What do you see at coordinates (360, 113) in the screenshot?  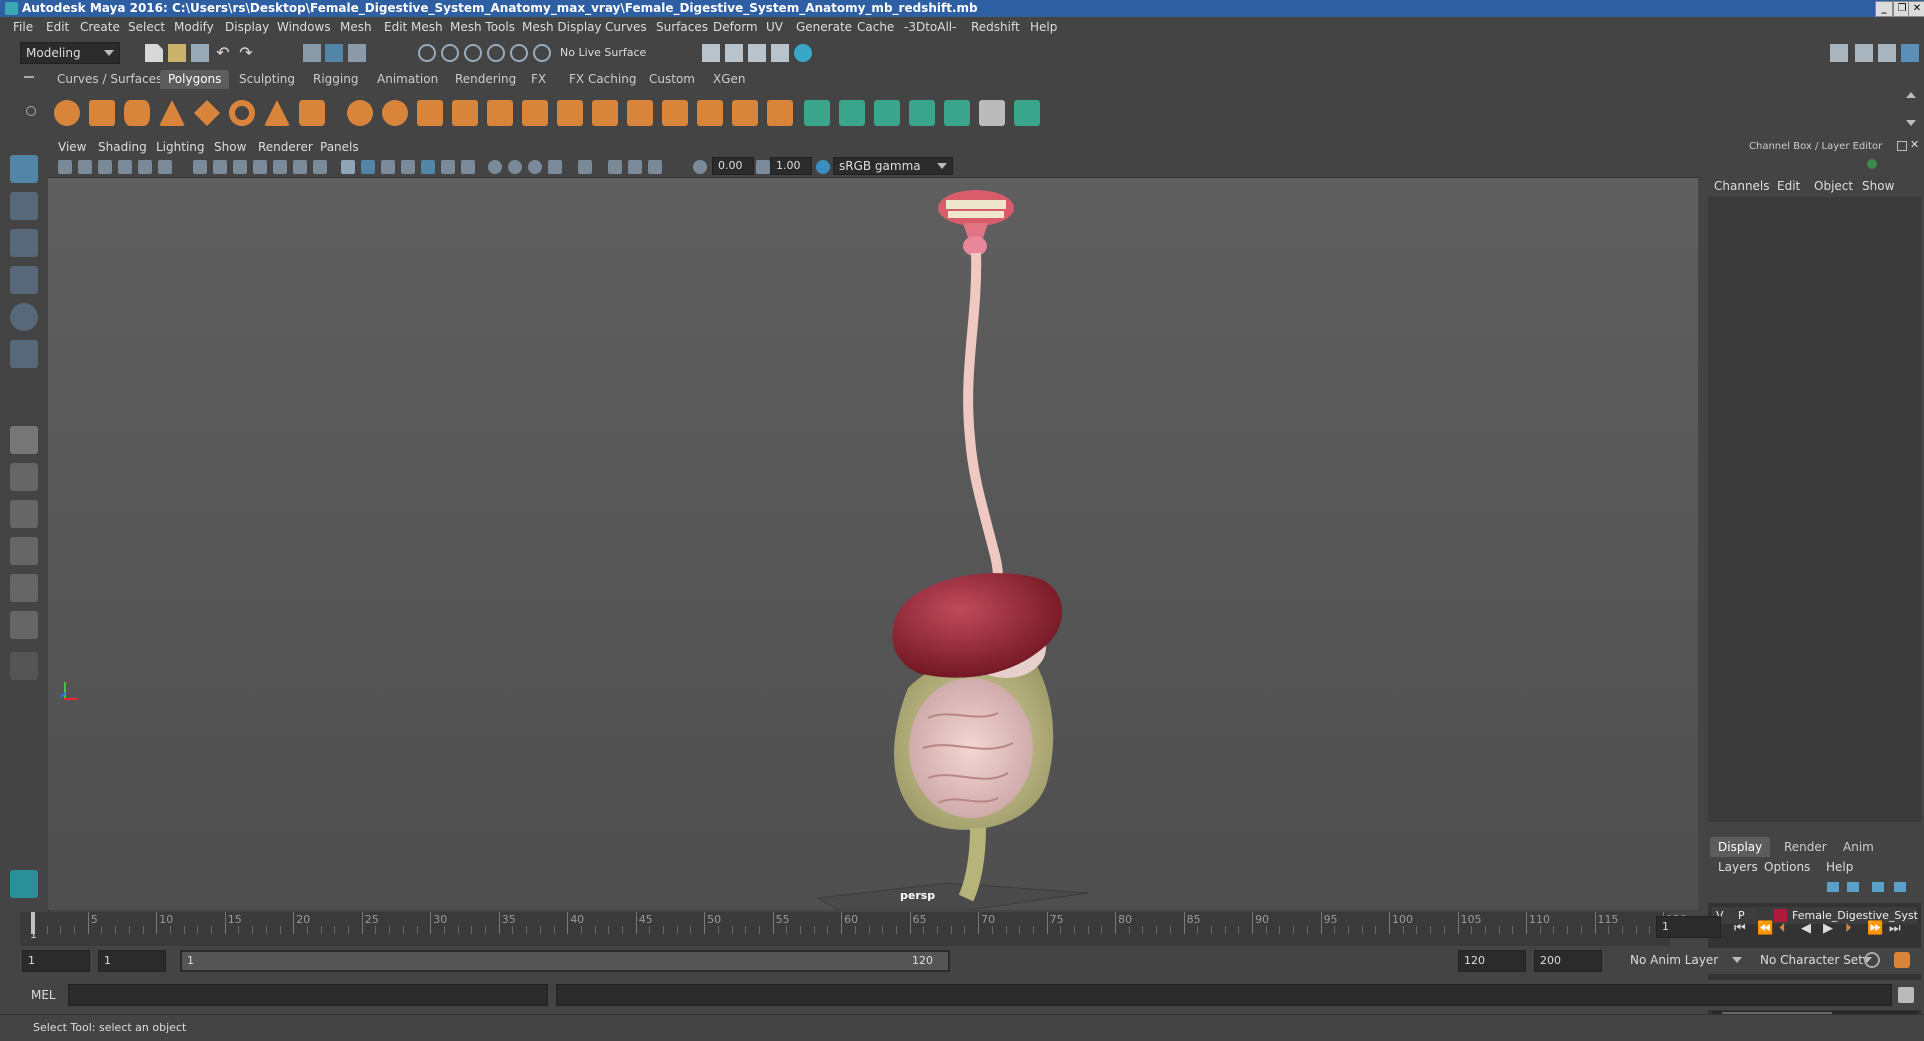 I see `combine-icon` at bounding box center [360, 113].